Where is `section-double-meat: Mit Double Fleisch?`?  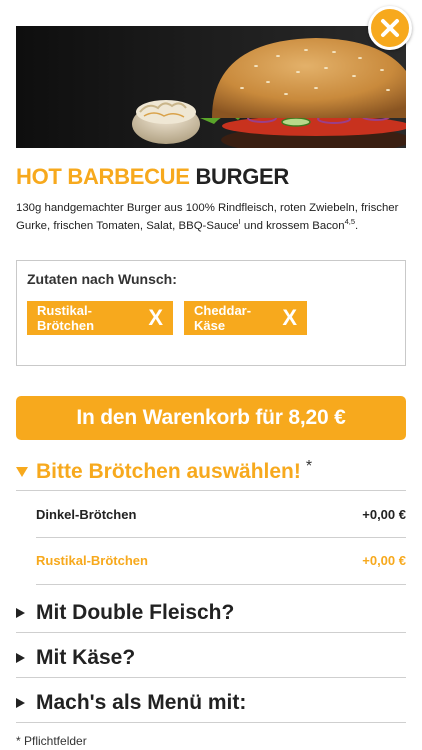
section-double-meat: Mit Double Fleisch? is located at coordinates (125, 613).